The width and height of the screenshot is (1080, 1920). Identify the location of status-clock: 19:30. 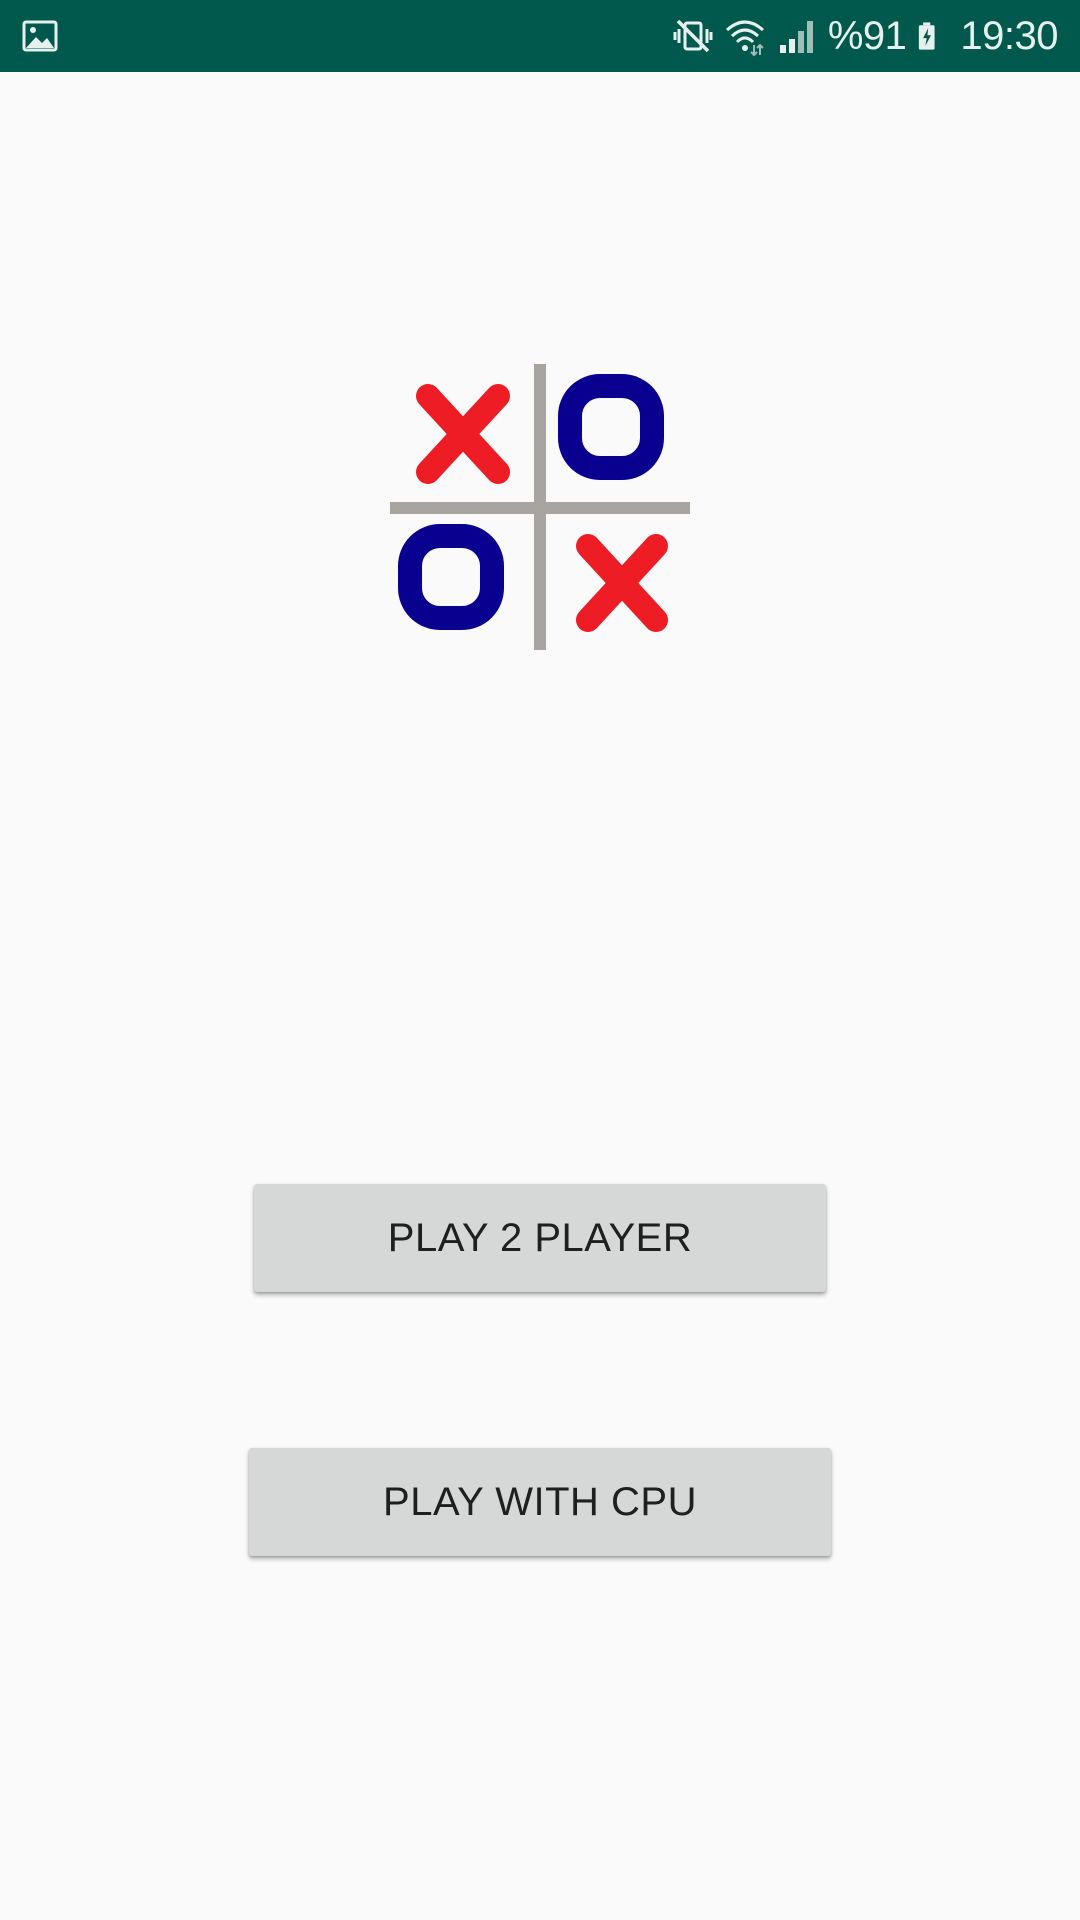
(1009, 35).